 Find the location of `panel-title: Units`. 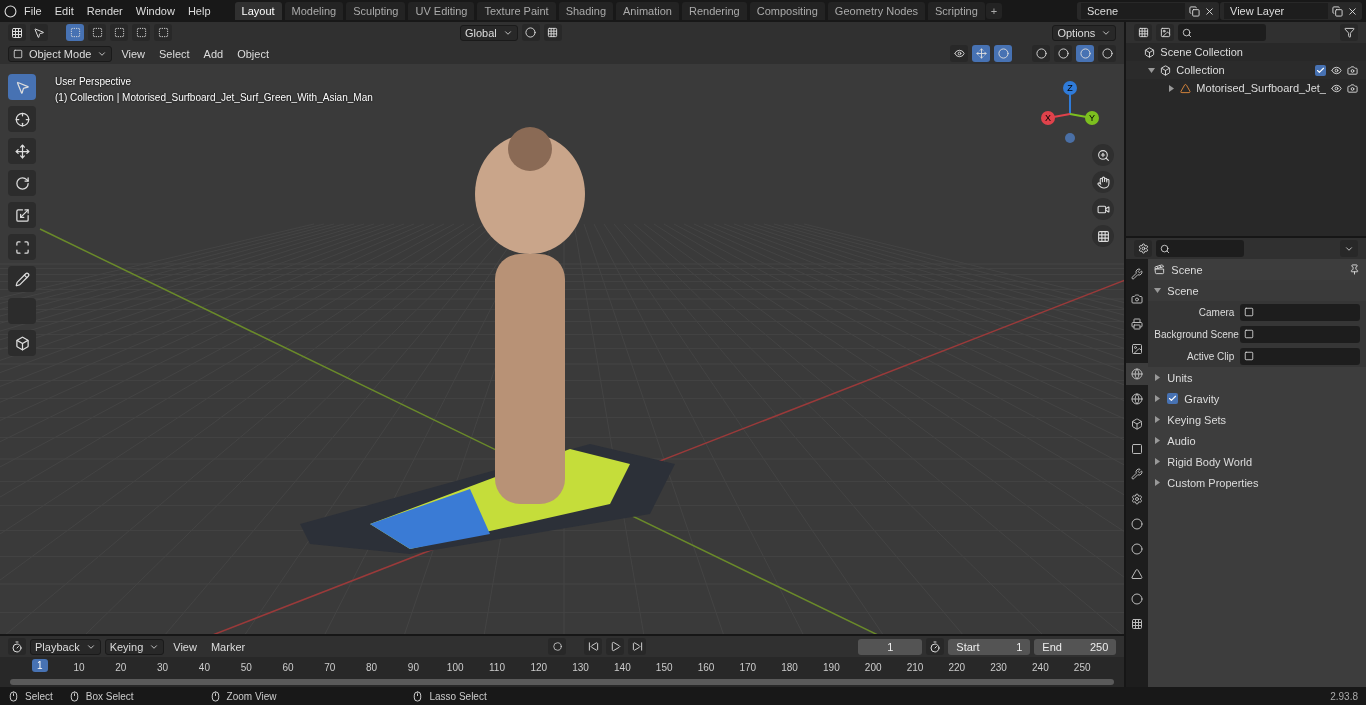

panel-title: Units is located at coordinates (1263, 377).